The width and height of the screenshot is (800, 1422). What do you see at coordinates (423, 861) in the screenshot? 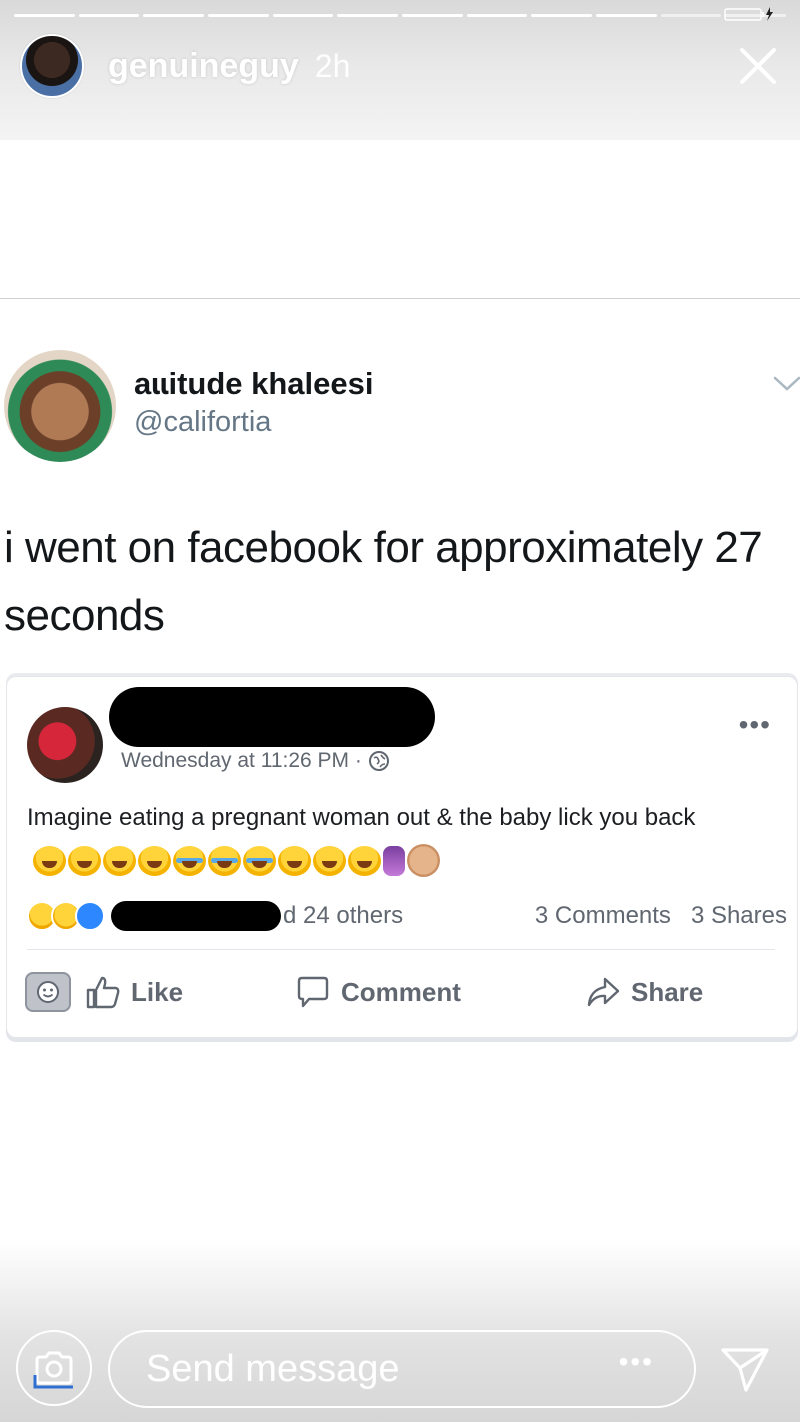
I see `baby-emoji-icon` at bounding box center [423, 861].